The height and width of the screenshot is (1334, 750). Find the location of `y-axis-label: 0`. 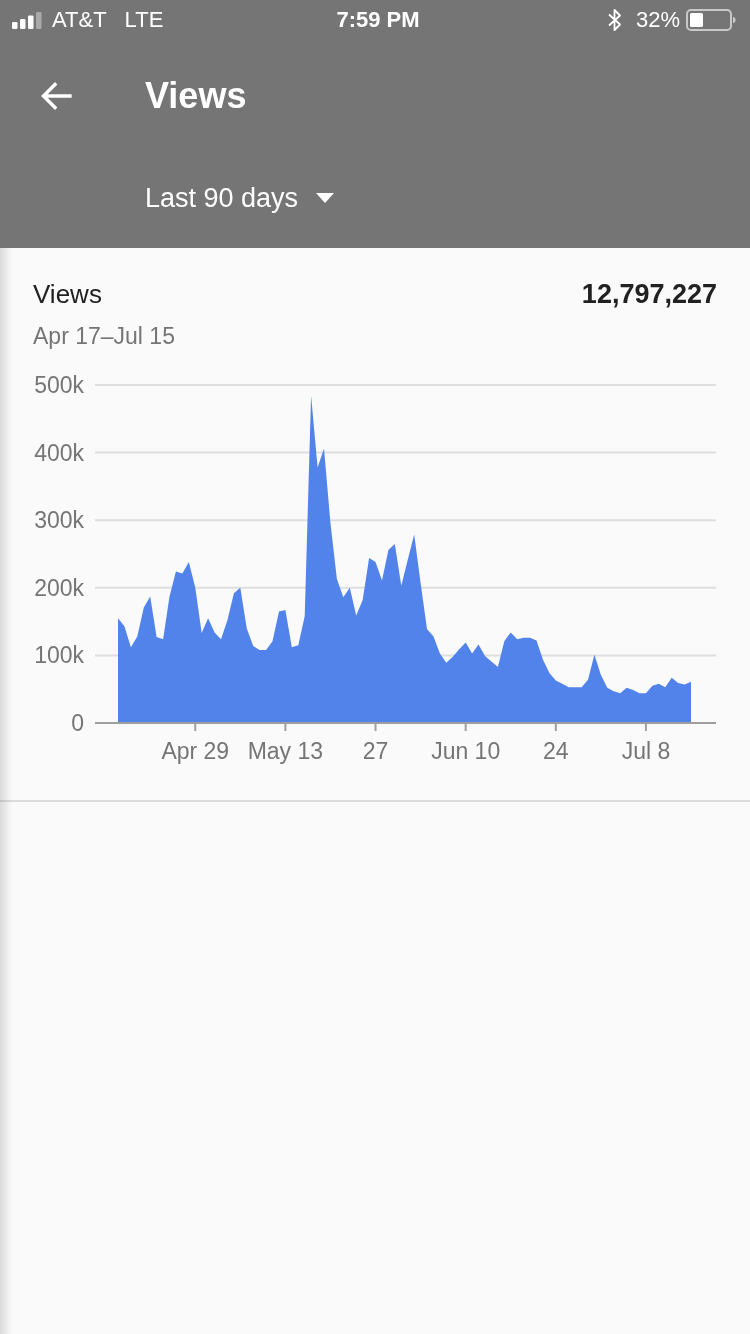

y-axis-label: 0 is located at coordinates (77, 723).